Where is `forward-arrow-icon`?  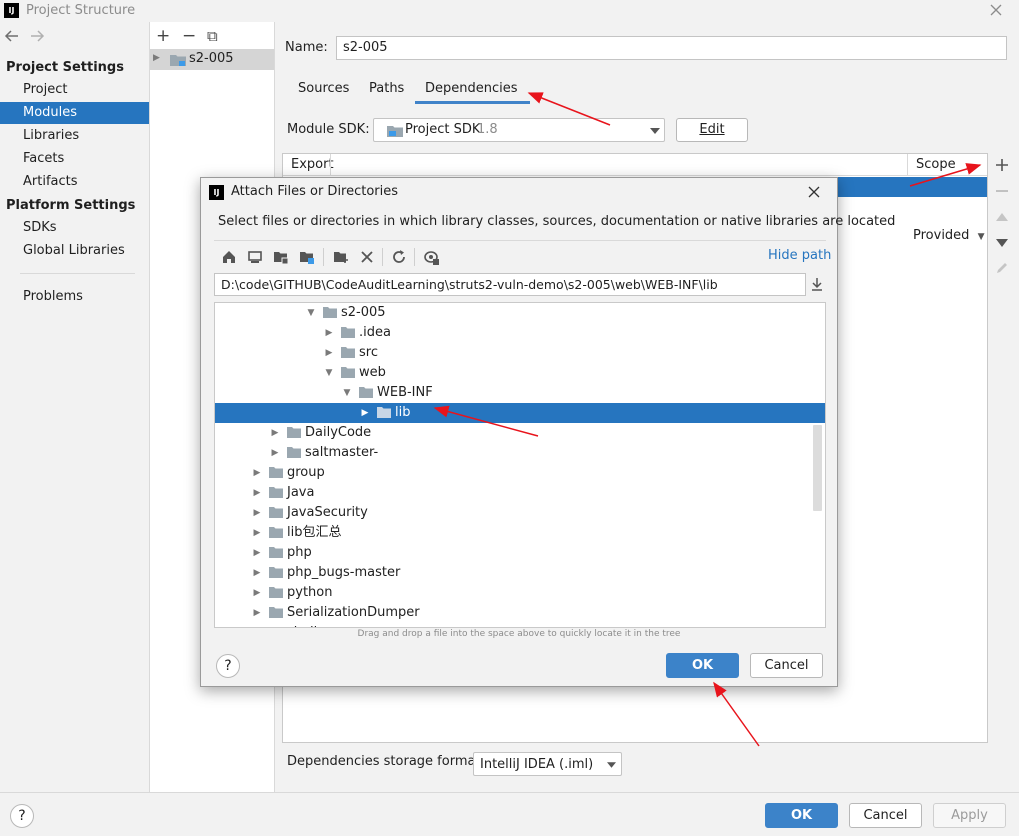
forward-arrow-icon is located at coordinates (37, 36).